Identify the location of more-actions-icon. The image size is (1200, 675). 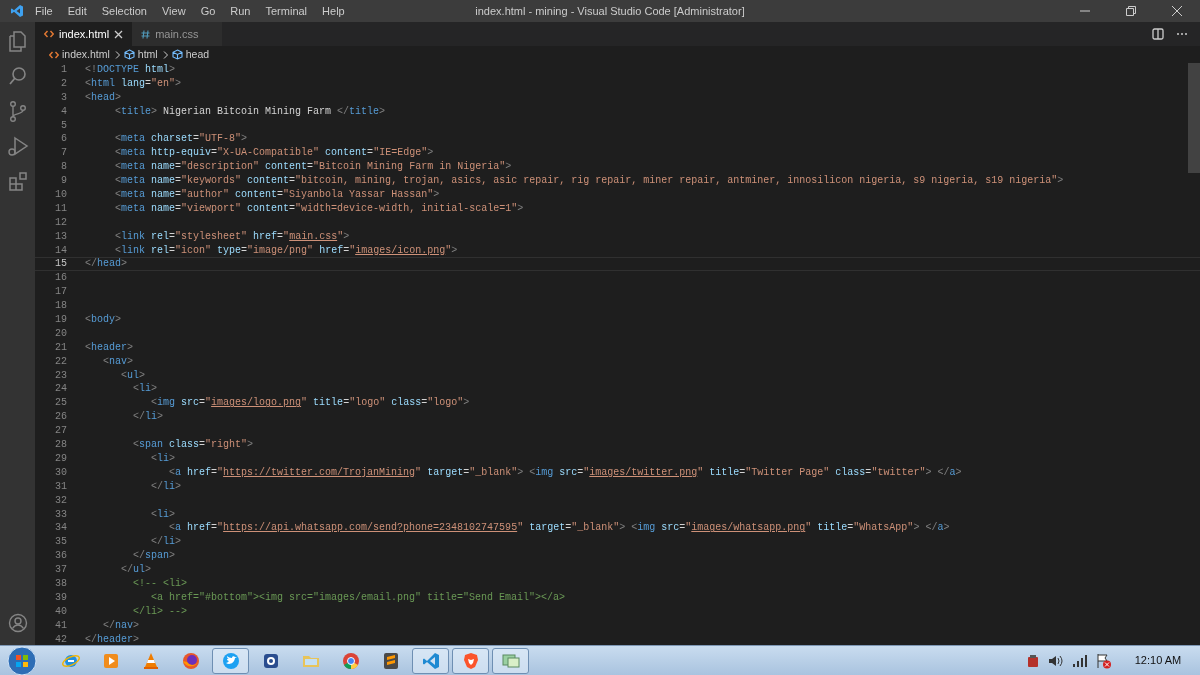
(1182, 34).